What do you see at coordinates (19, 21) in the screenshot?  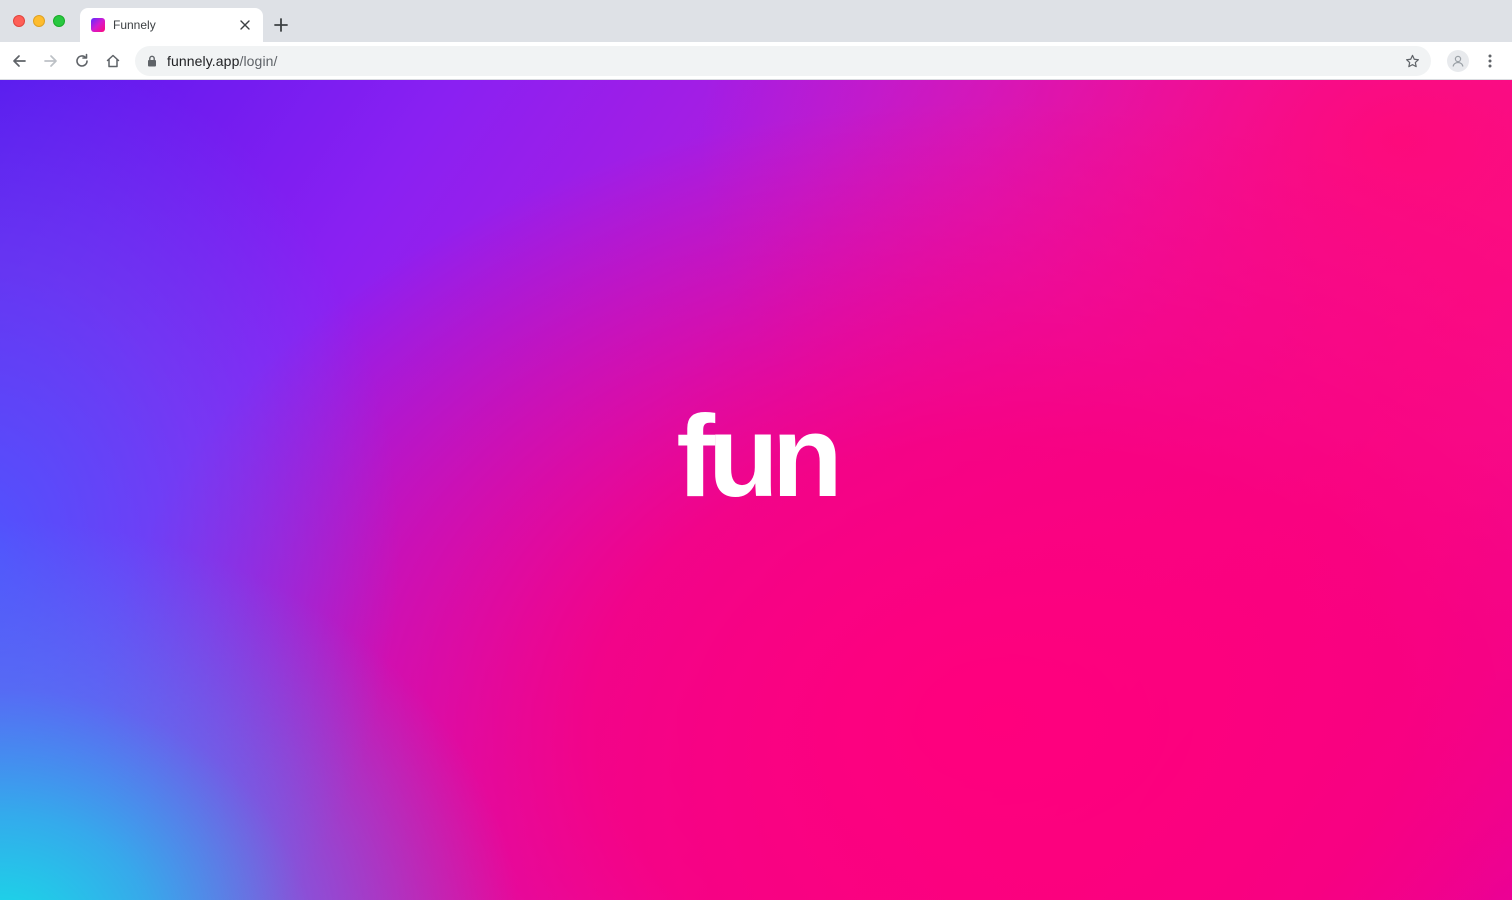 I see `window-close-button` at bounding box center [19, 21].